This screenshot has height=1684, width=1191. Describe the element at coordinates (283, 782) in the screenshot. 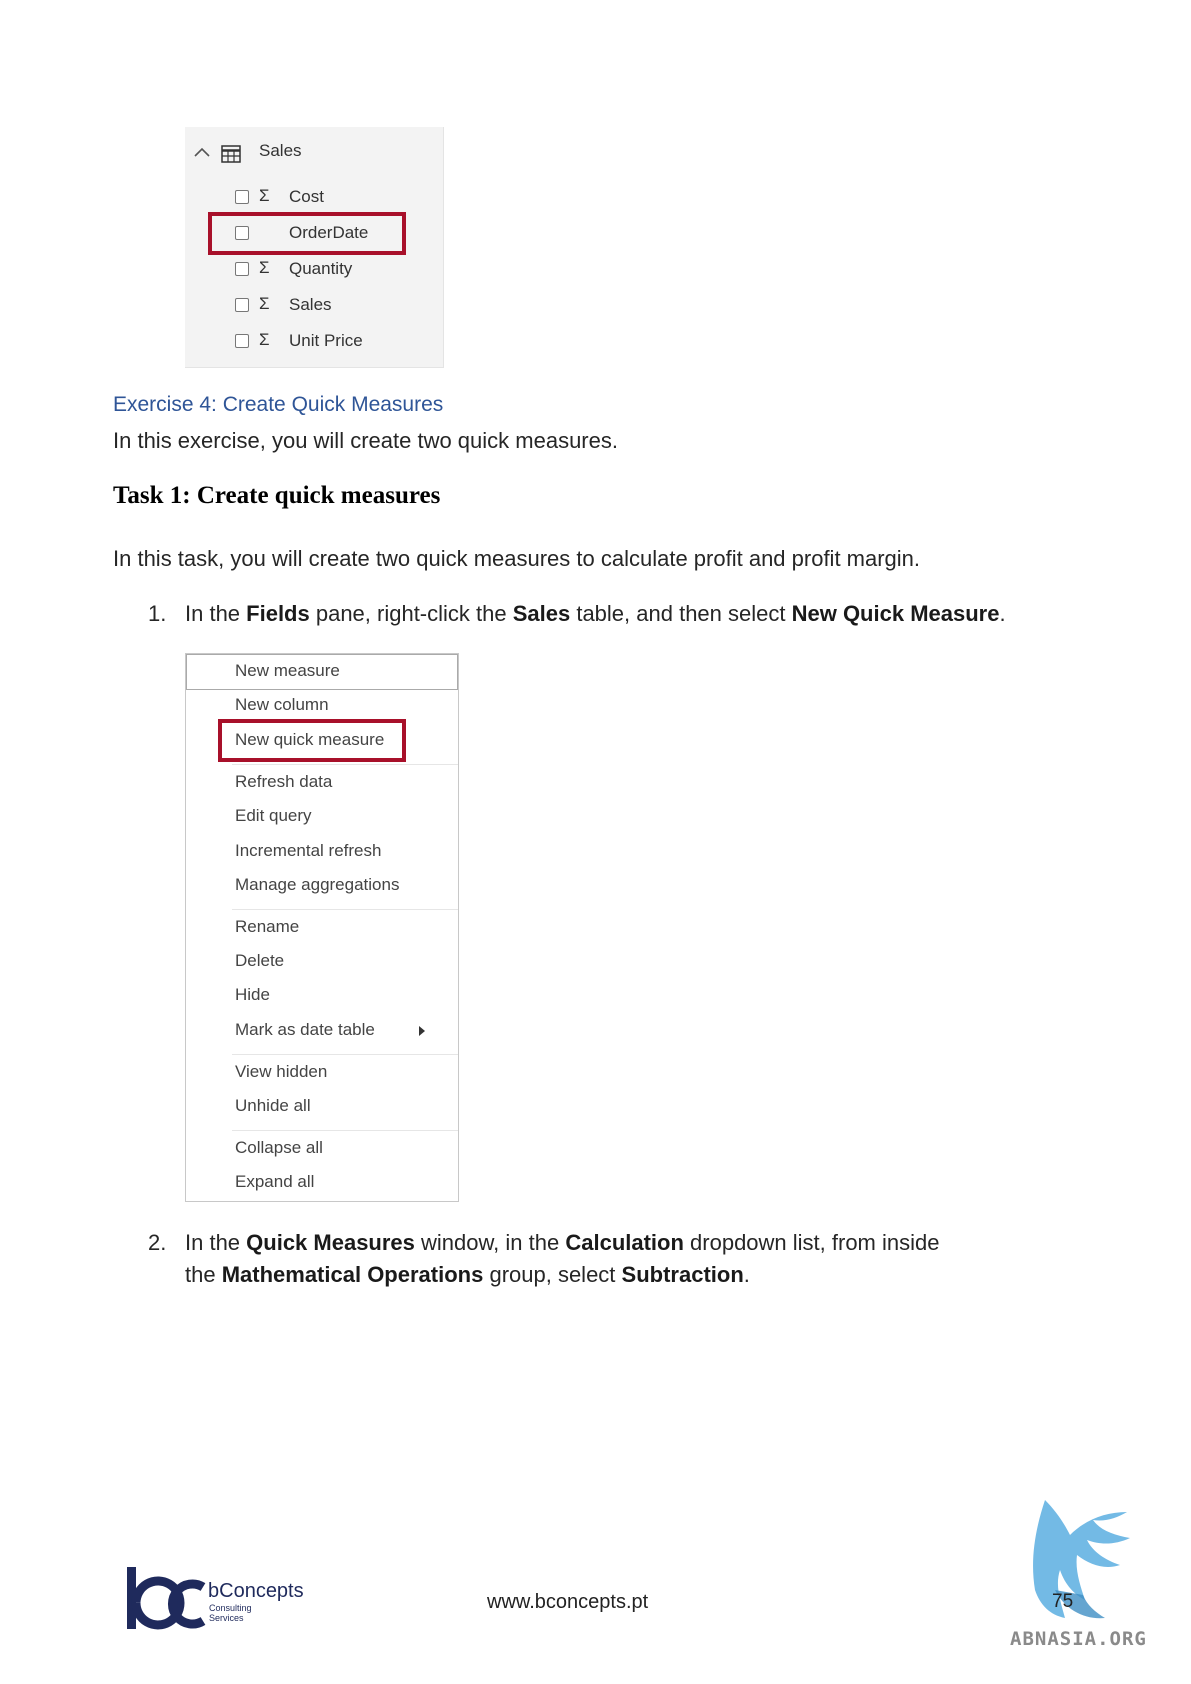

I see `menu-item-refresh-data: Refresh data` at that location.